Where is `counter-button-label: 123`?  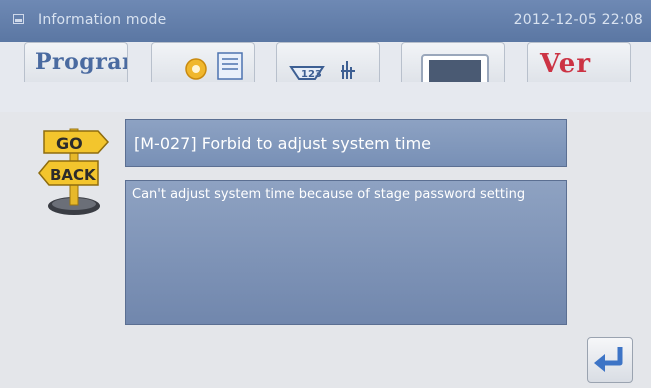 counter-button-label: 123 is located at coordinates (311, 74).